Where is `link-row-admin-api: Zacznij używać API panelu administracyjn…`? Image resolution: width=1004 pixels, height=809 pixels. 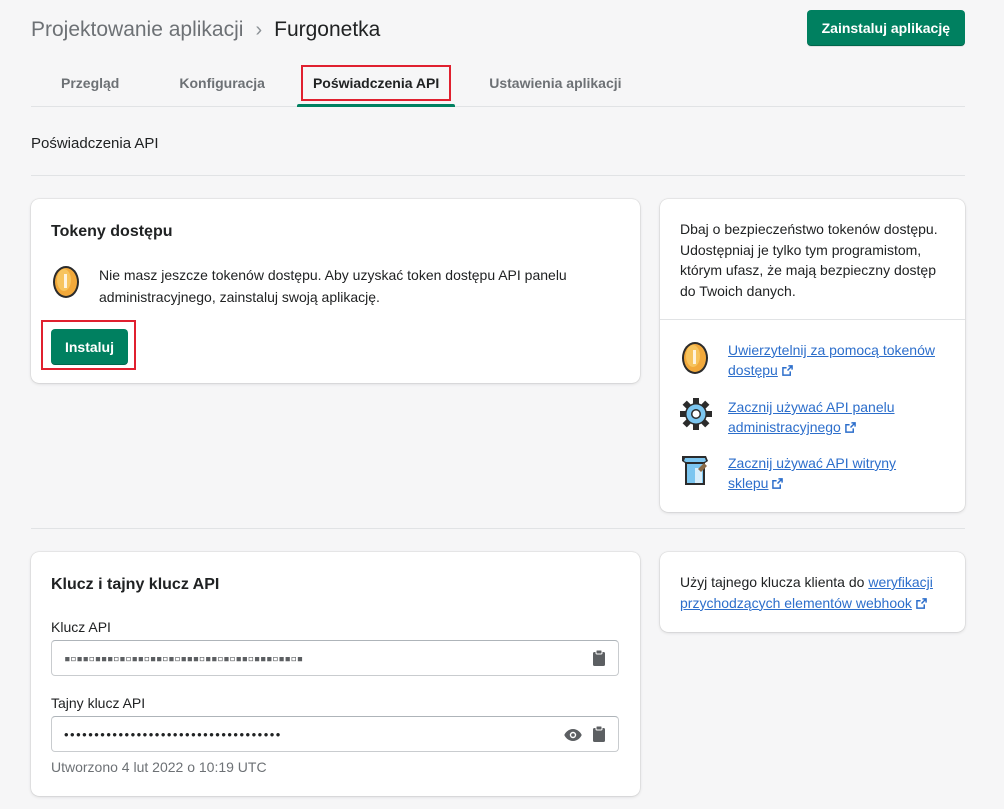
link-row-admin-api: Zacznij używać API panelu administracyjn… is located at coordinates (787, 417).